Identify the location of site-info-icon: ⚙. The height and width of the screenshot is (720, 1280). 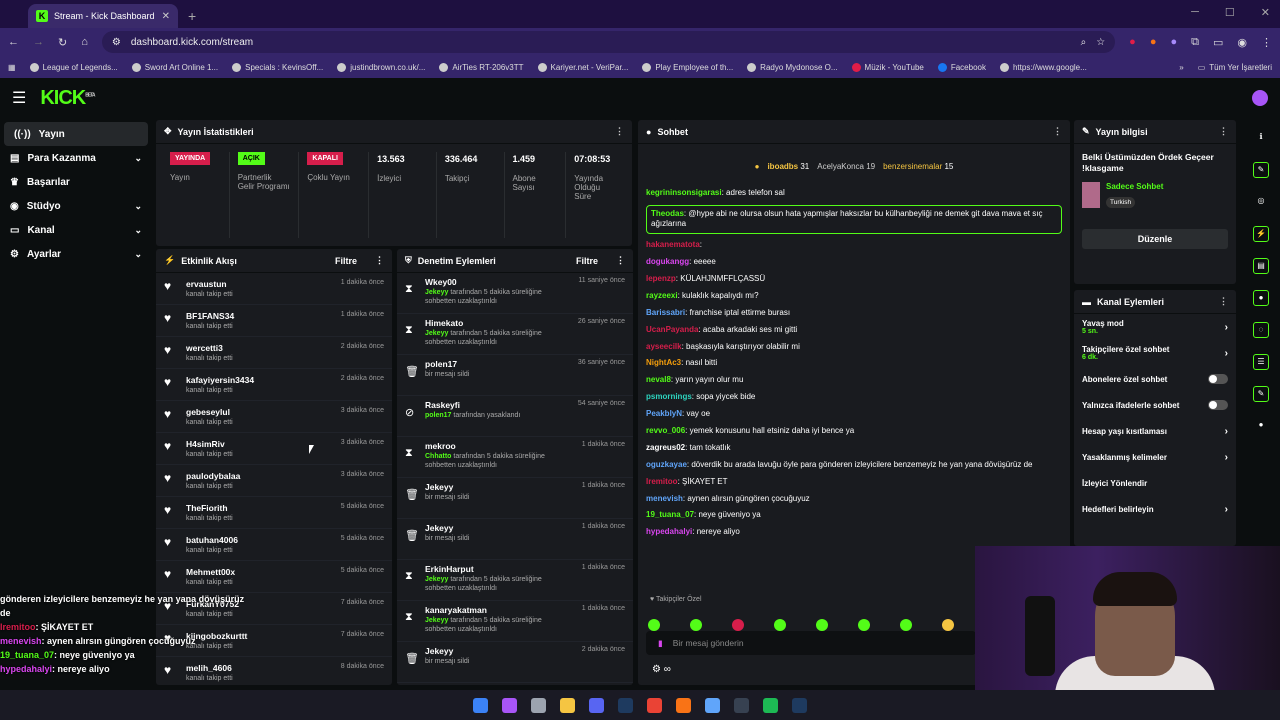
(116, 42).